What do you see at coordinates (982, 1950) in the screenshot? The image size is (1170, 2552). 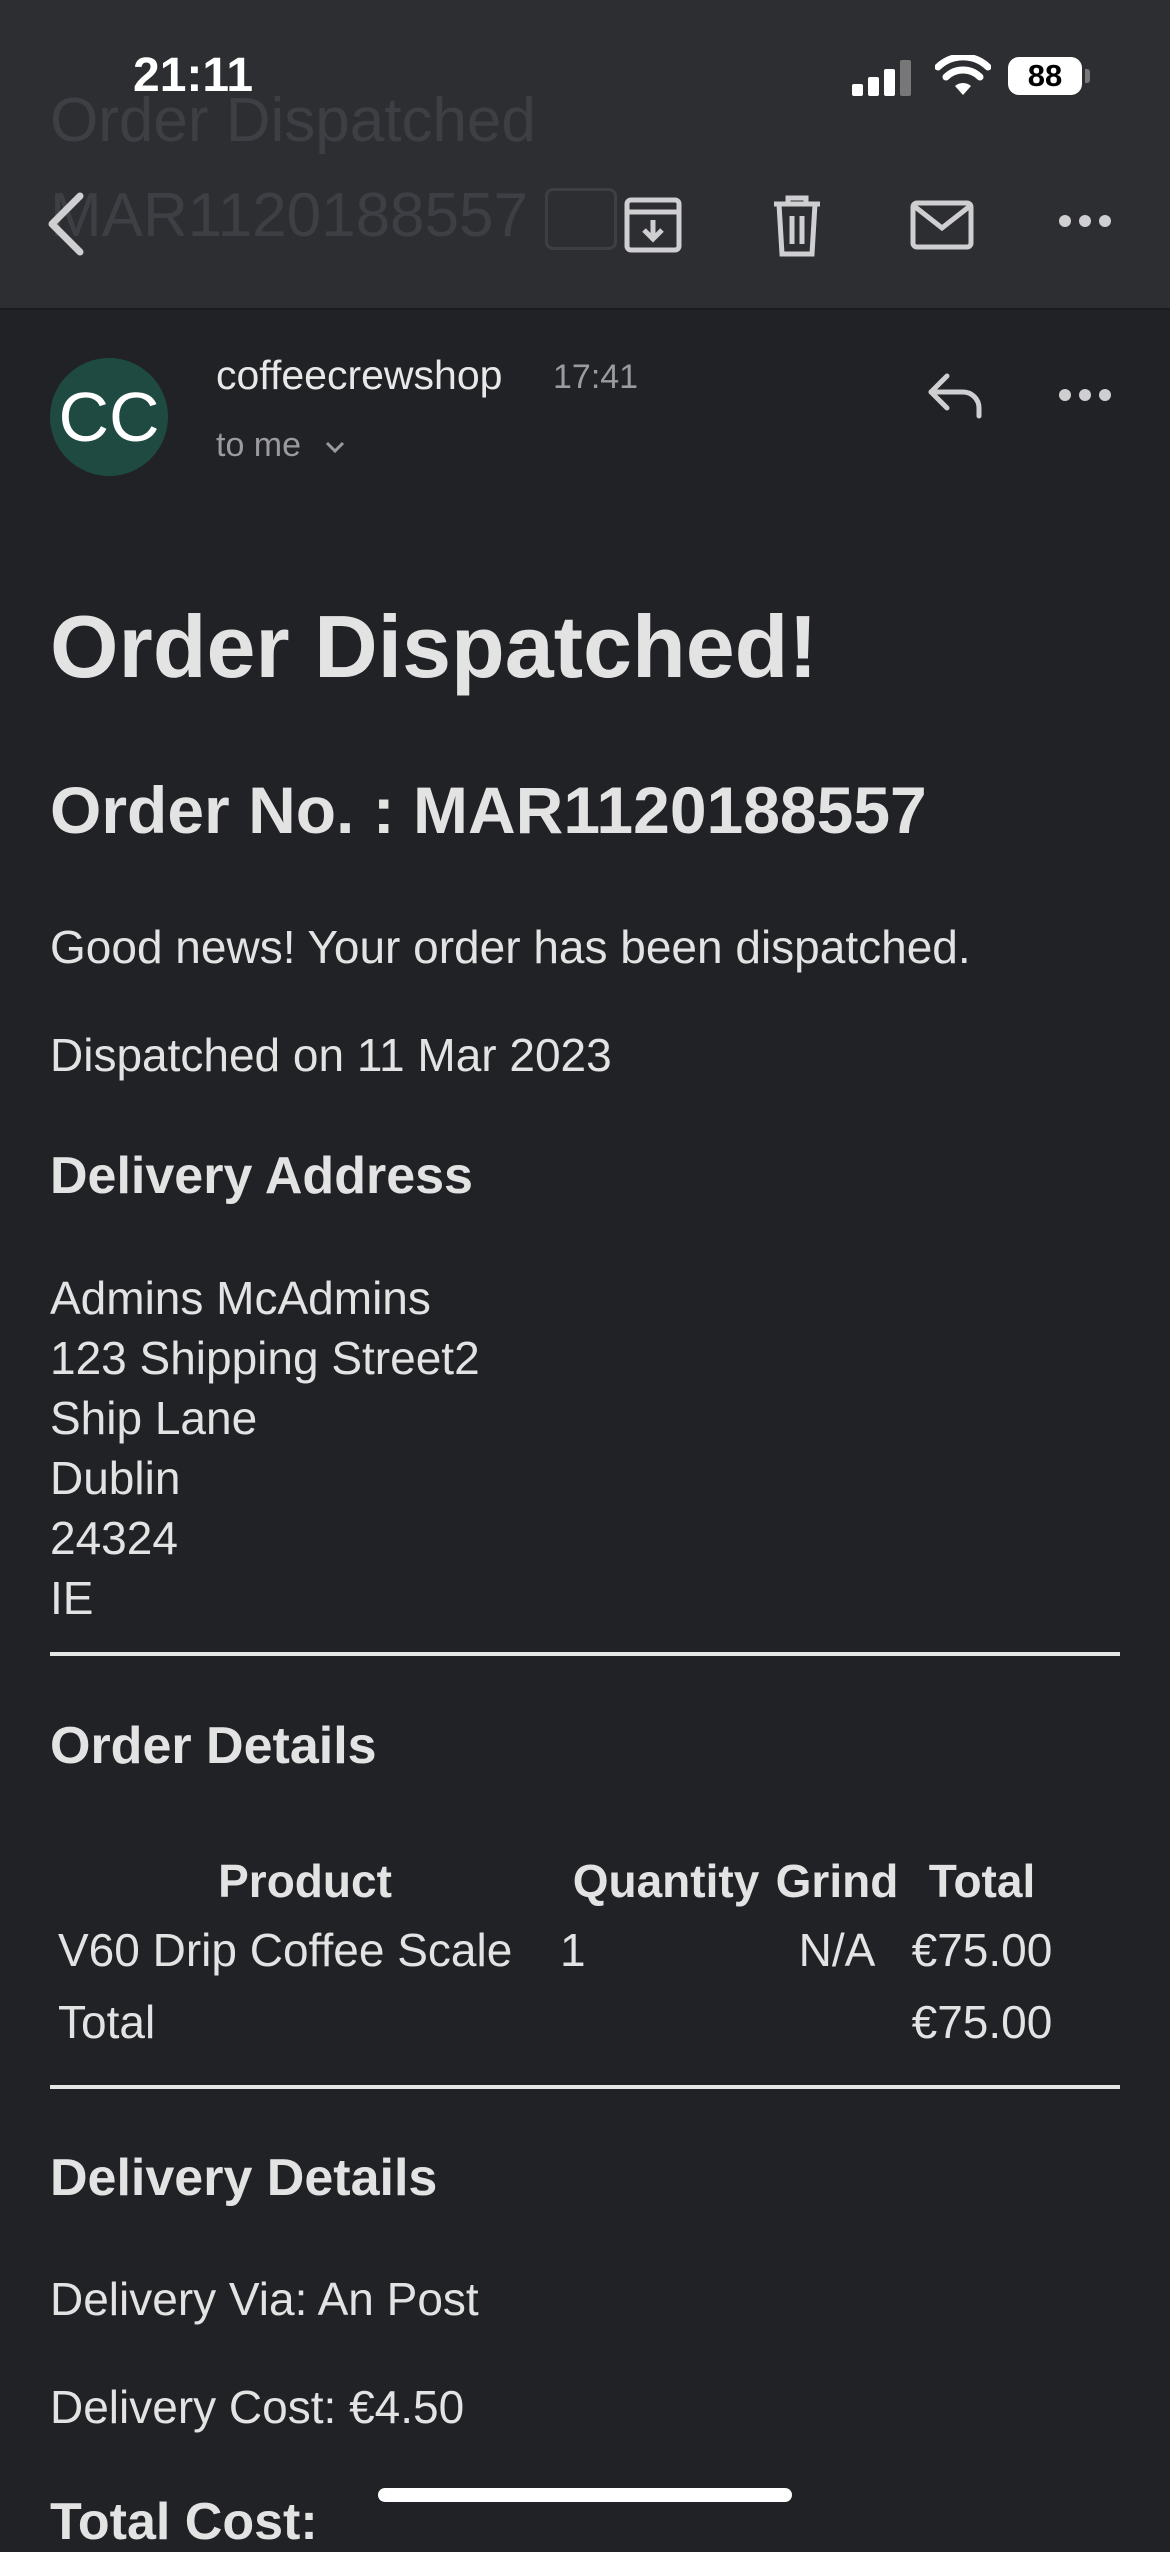 I see `cell-total: €75.00` at bounding box center [982, 1950].